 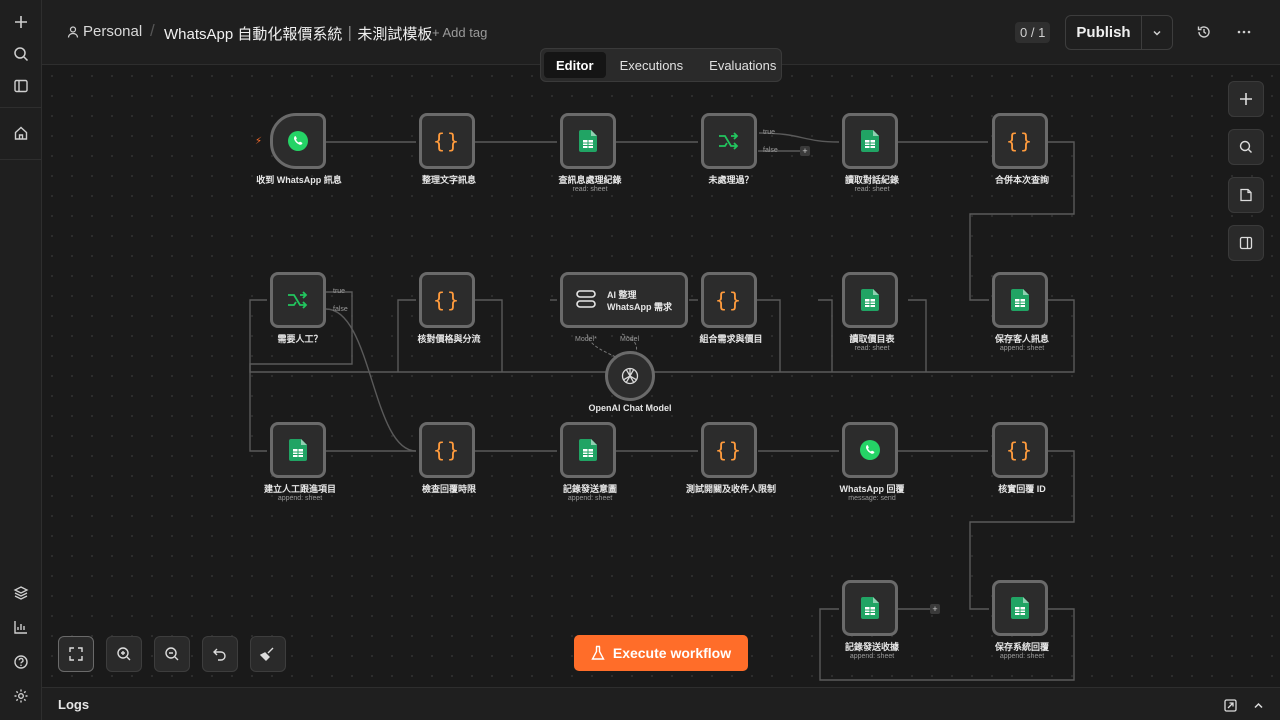 I want to click on chevron-up-icon, so click(x=1258, y=705).